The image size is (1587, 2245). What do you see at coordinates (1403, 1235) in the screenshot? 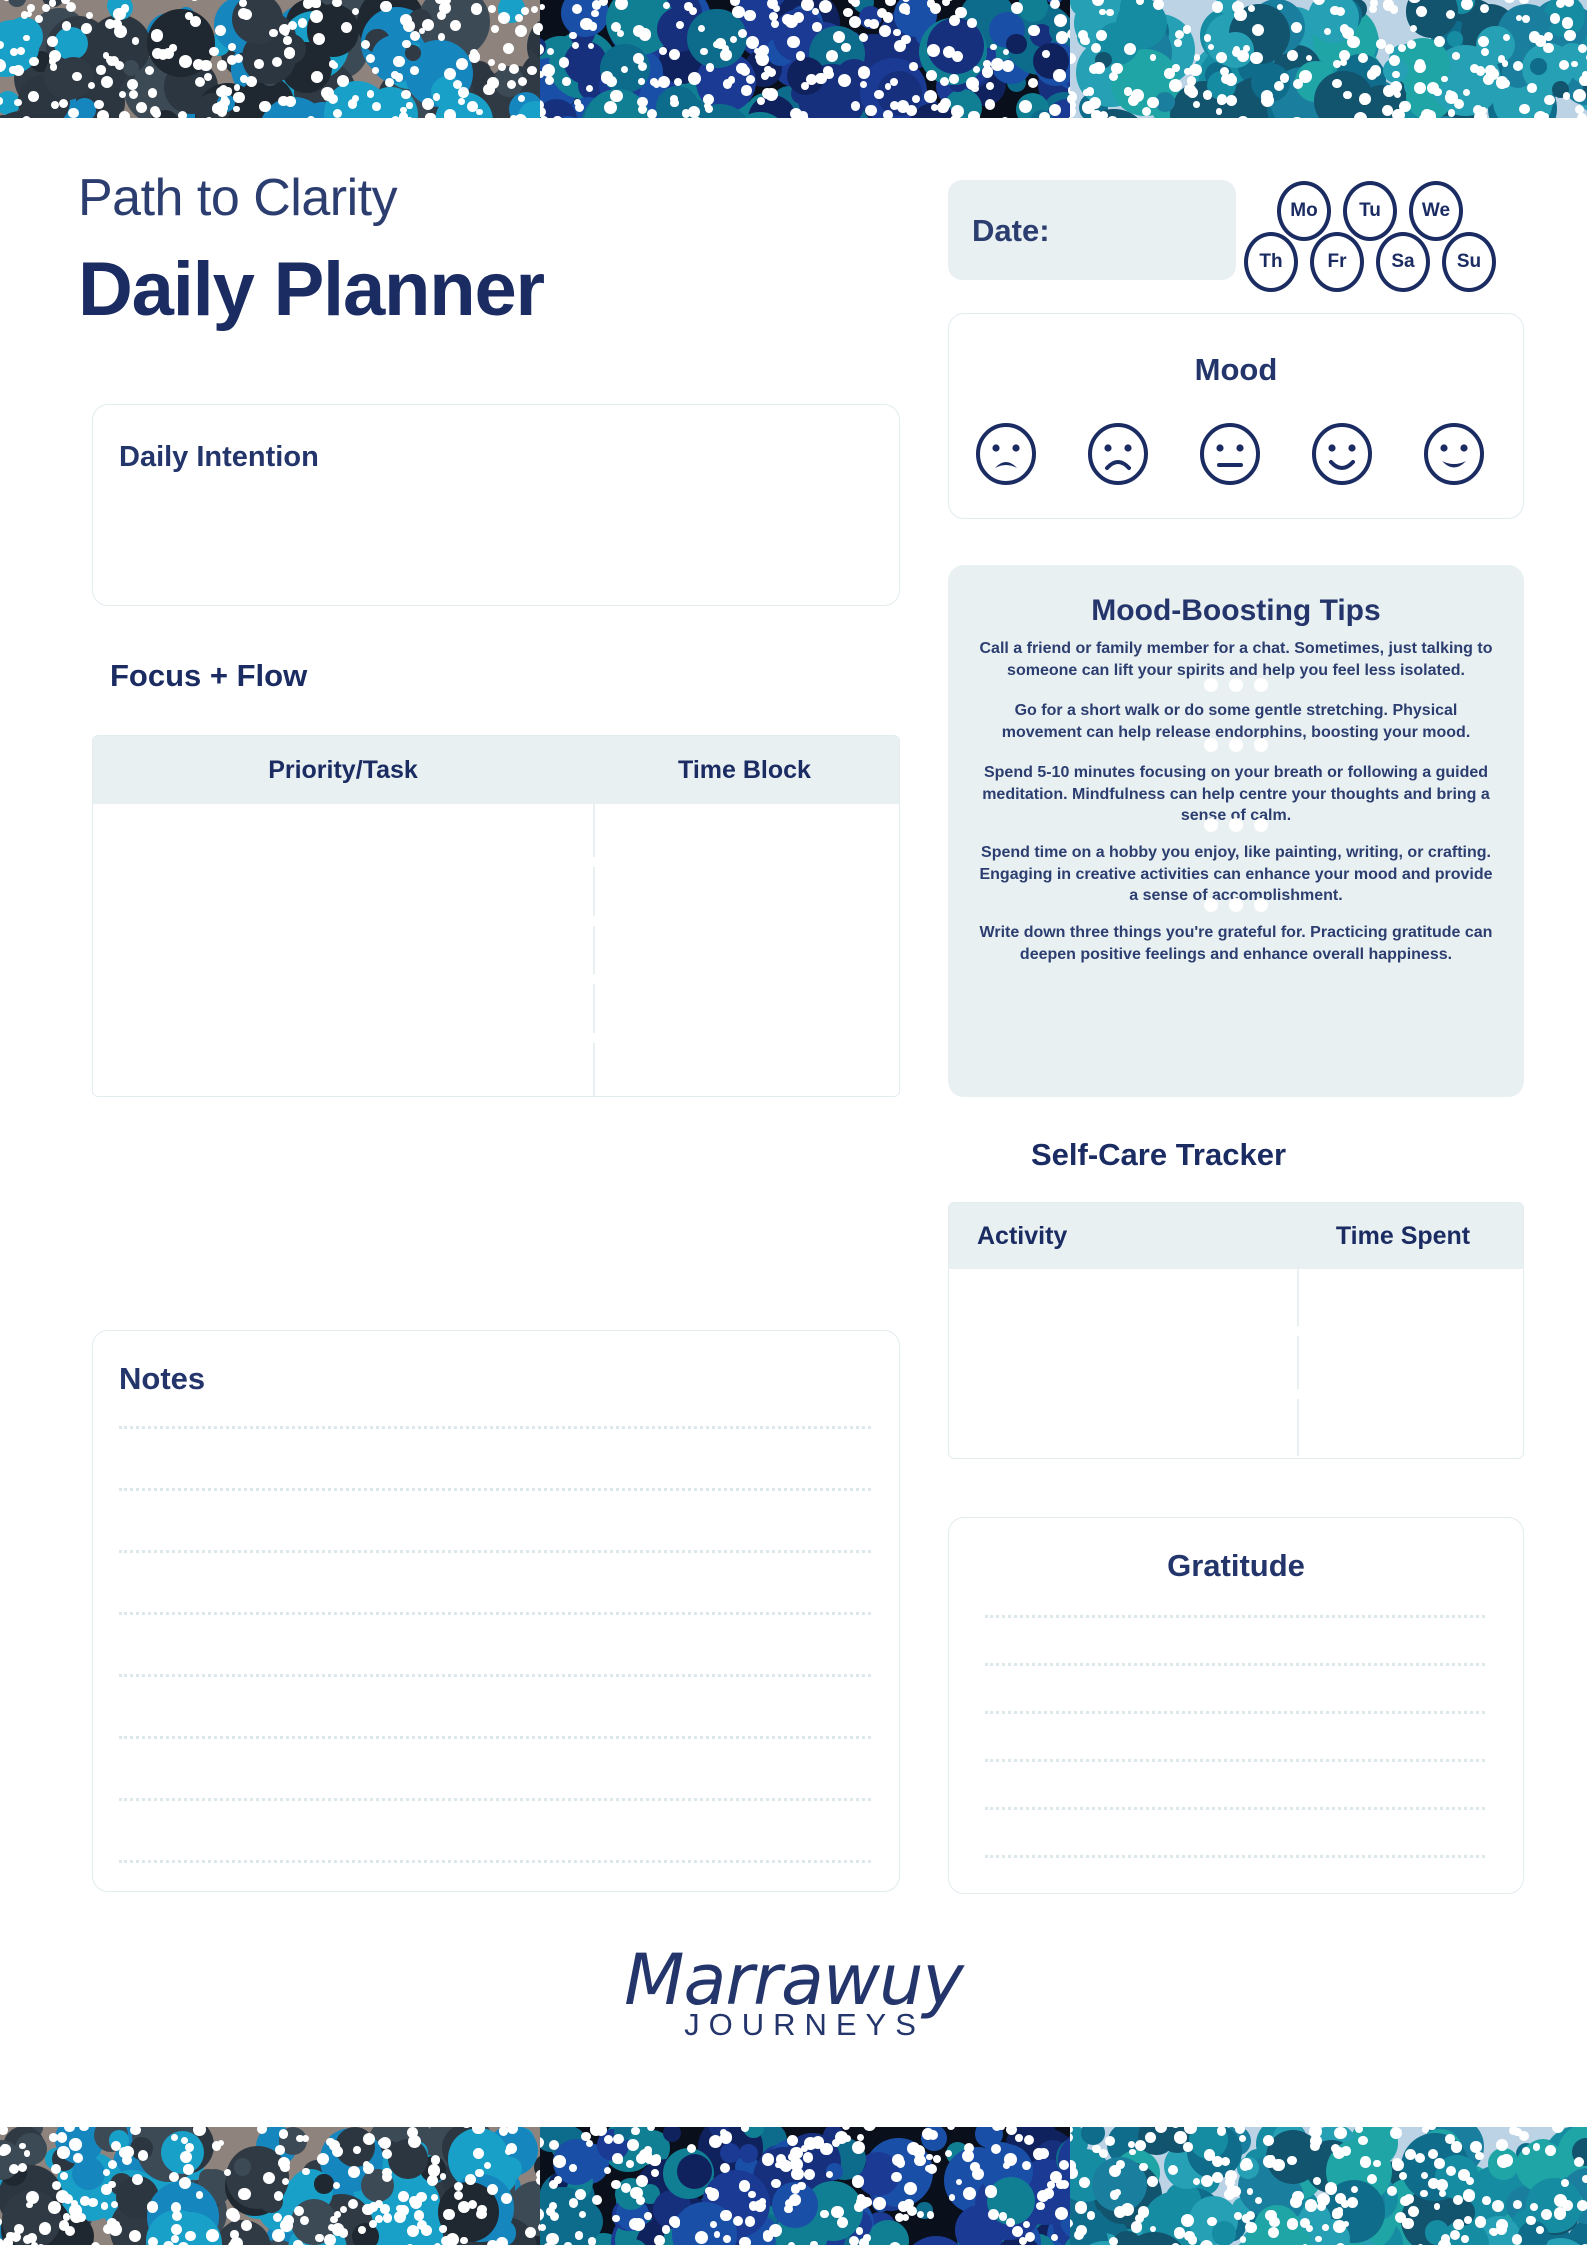
I see `column-header-time-spent: Time Spent` at bounding box center [1403, 1235].